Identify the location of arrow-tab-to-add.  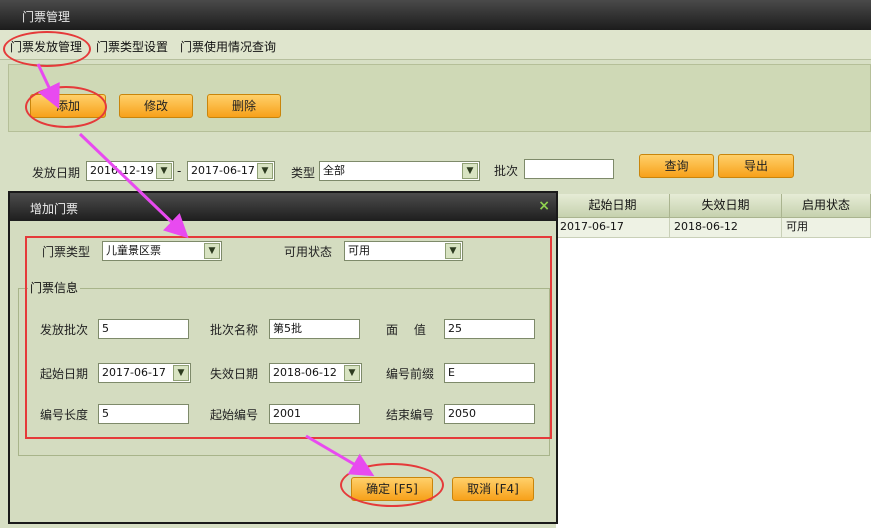
(48, 86).